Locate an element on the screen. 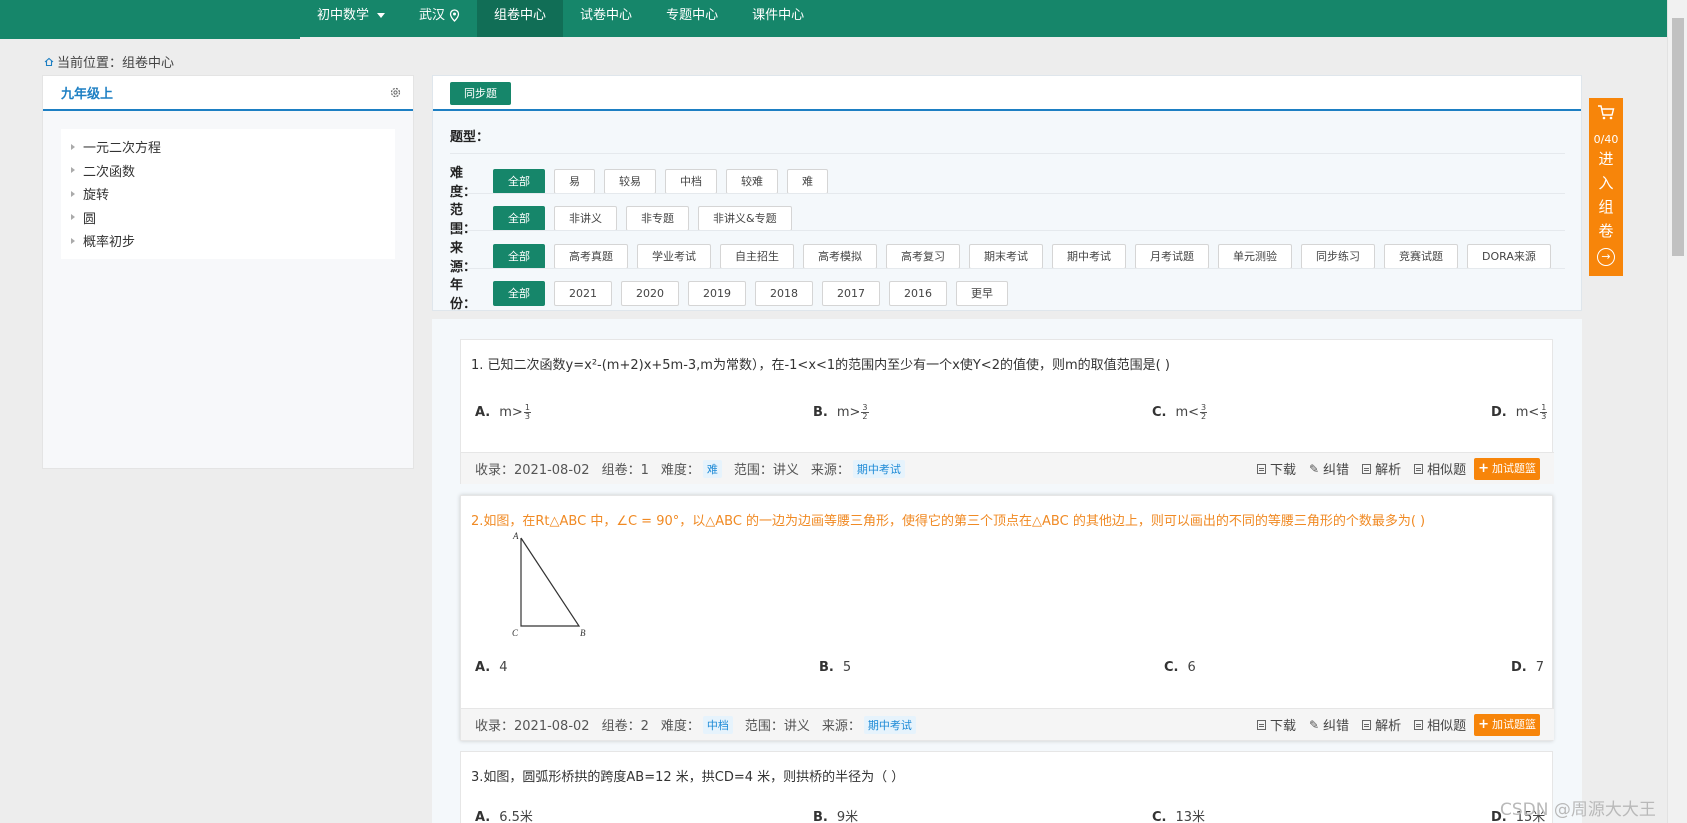 This screenshot has height=823, width=1687. filter-row-difficulty: 难度： 全部 易 较易 中档 较难 难 is located at coordinates (639, 181).